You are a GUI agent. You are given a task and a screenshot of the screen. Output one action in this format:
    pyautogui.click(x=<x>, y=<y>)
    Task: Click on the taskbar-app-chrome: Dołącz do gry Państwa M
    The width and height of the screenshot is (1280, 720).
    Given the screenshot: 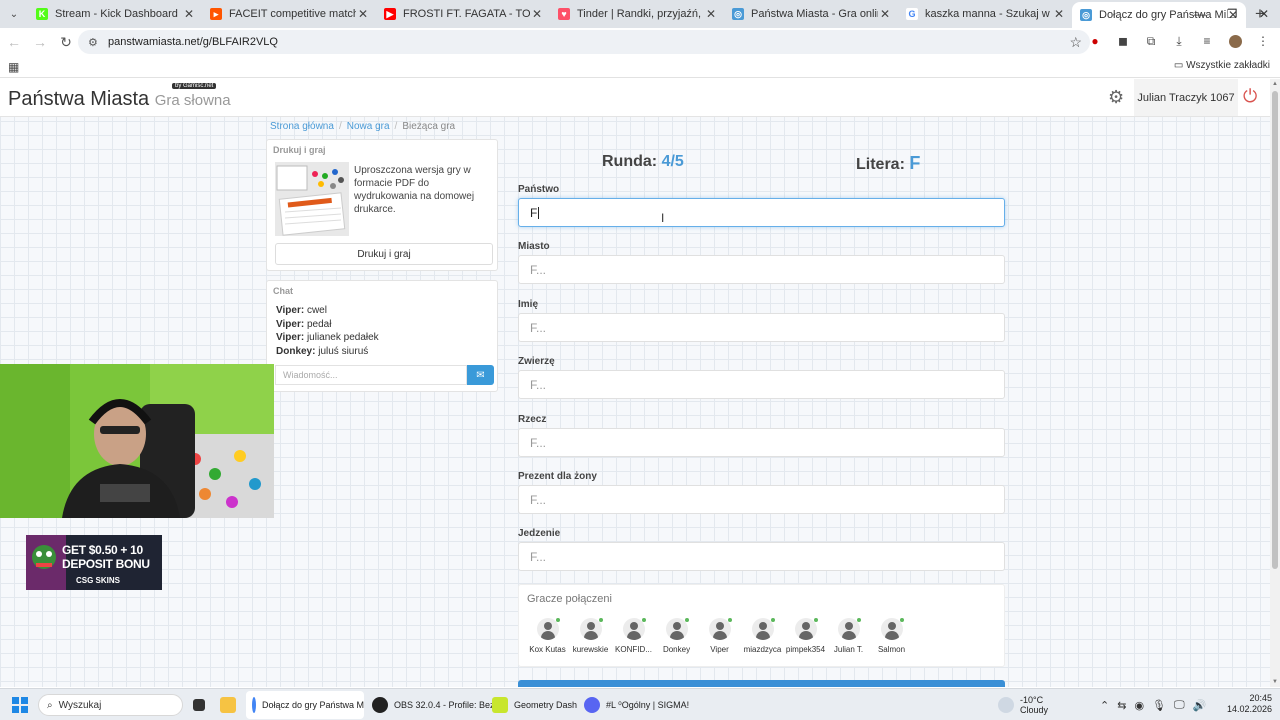 What is the action you would take?
    pyautogui.click(x=305, y=705)
    